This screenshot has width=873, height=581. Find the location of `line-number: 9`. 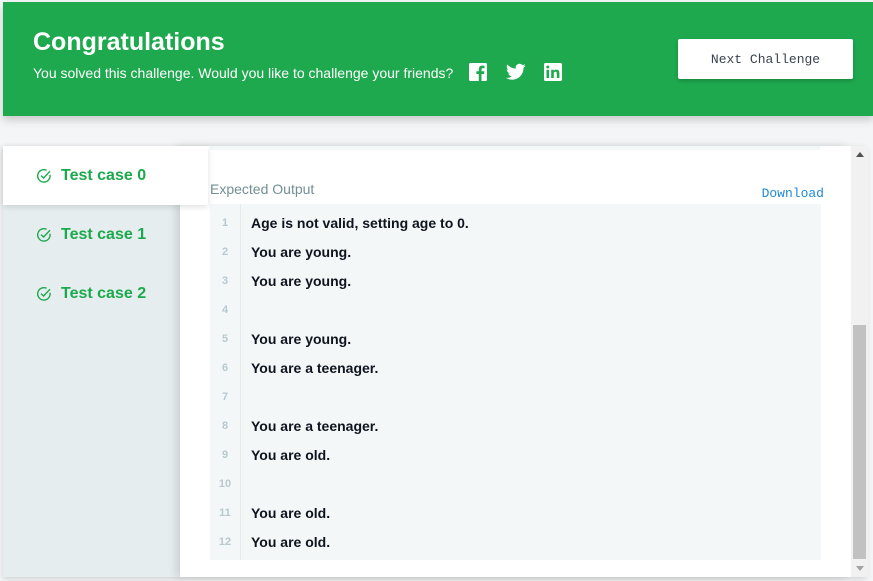

line-number: 9 is located at coordinates (225, 454).